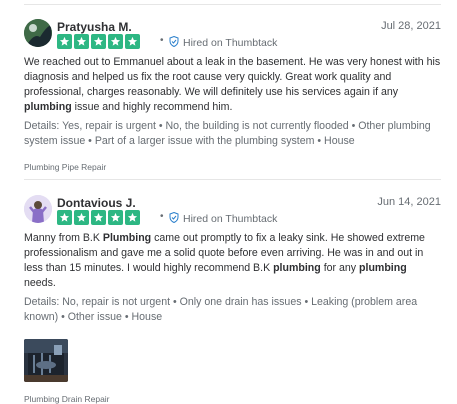 The image size is (457, 404). Describe the element at coordinates (46, 360) in the screenshot. I see `review-photo` at that location.